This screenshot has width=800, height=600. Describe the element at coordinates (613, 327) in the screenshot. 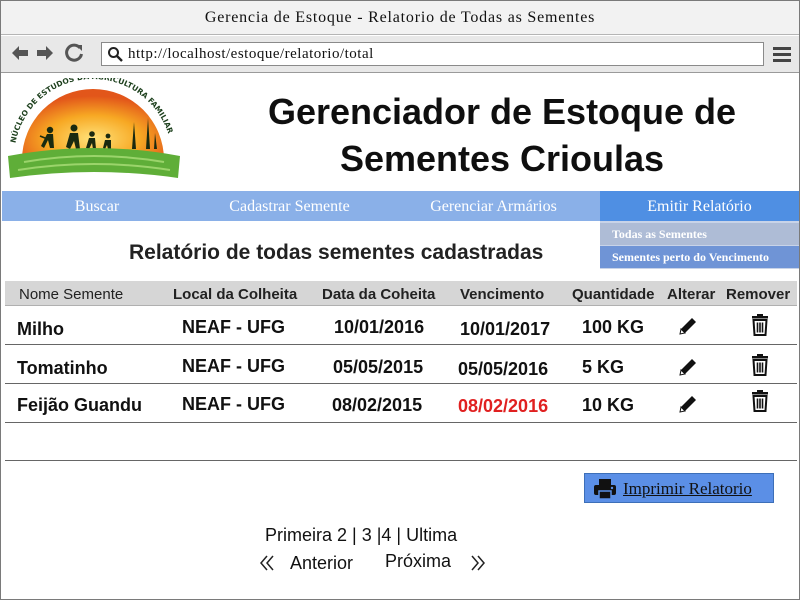

I see `cell-quantidade: 100 KG` at that location.